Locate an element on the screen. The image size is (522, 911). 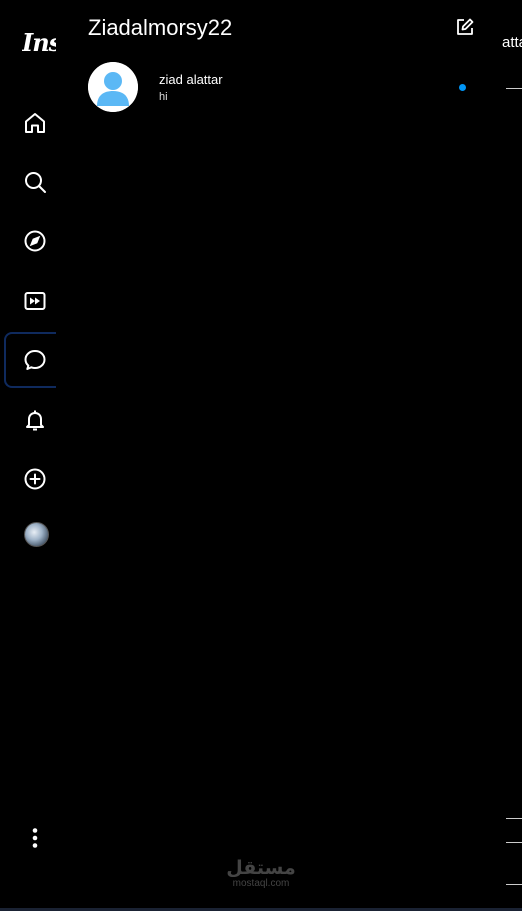
compose-message-icon is located at coordinates (465, 27).